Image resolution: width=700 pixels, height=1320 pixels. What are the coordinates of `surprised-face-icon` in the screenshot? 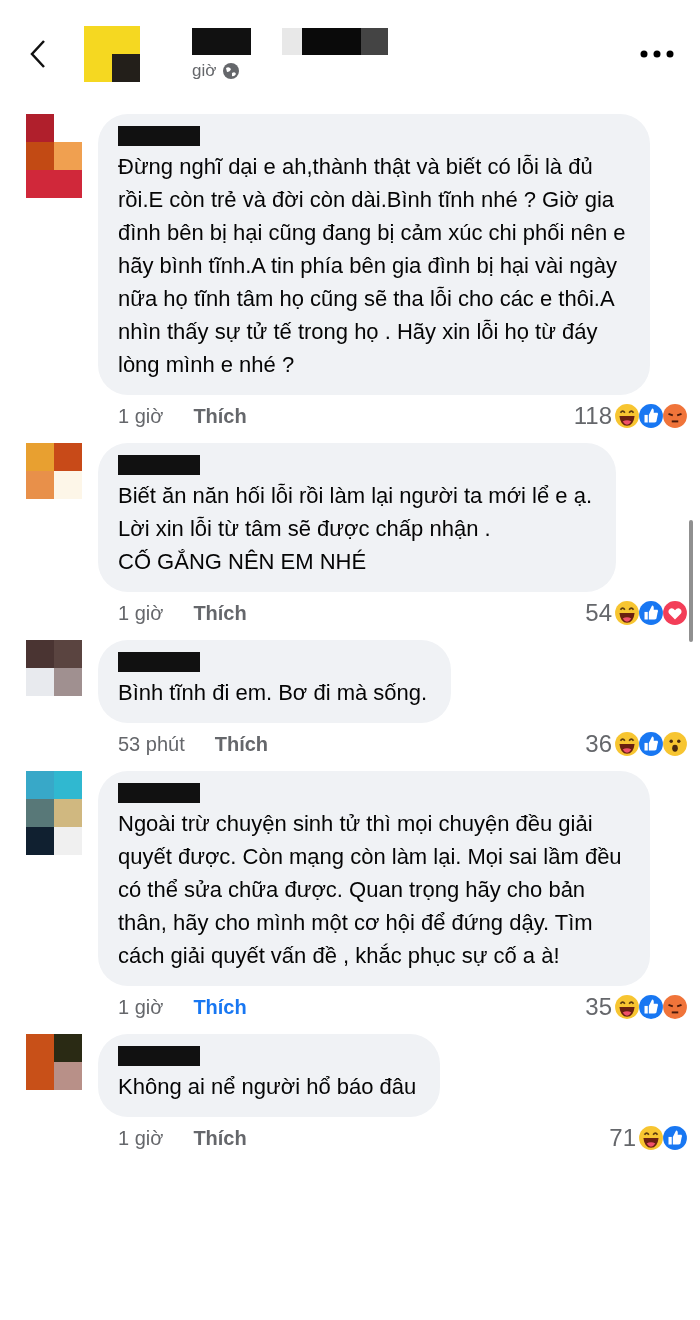 It's located at (675, 744).